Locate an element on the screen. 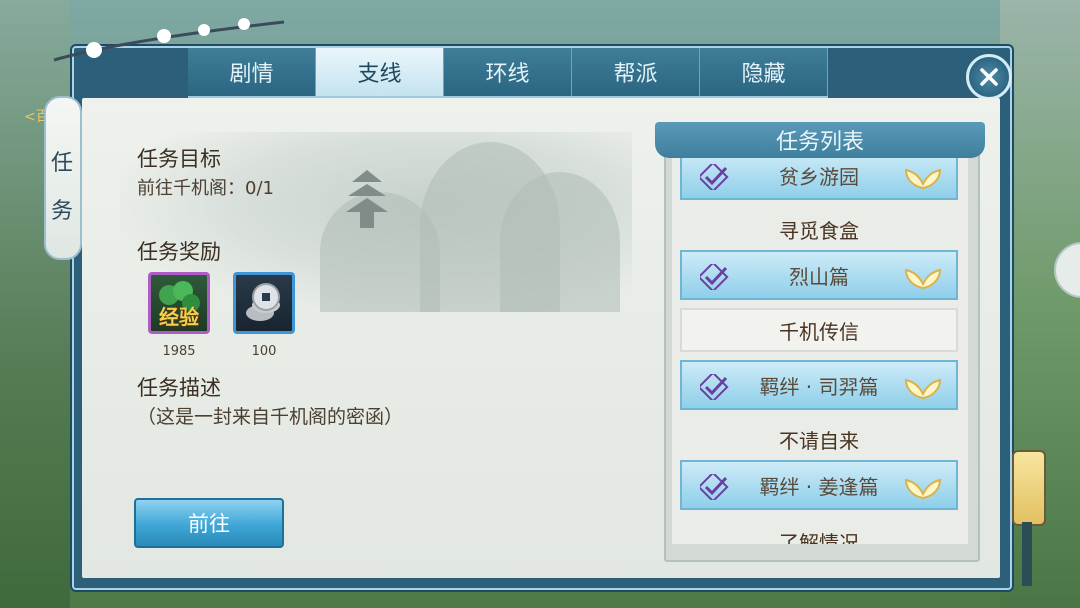 The height and width of the screenshot is (608, 1080). task-list-title: 任务列表 is located at coordinates (820, 140).